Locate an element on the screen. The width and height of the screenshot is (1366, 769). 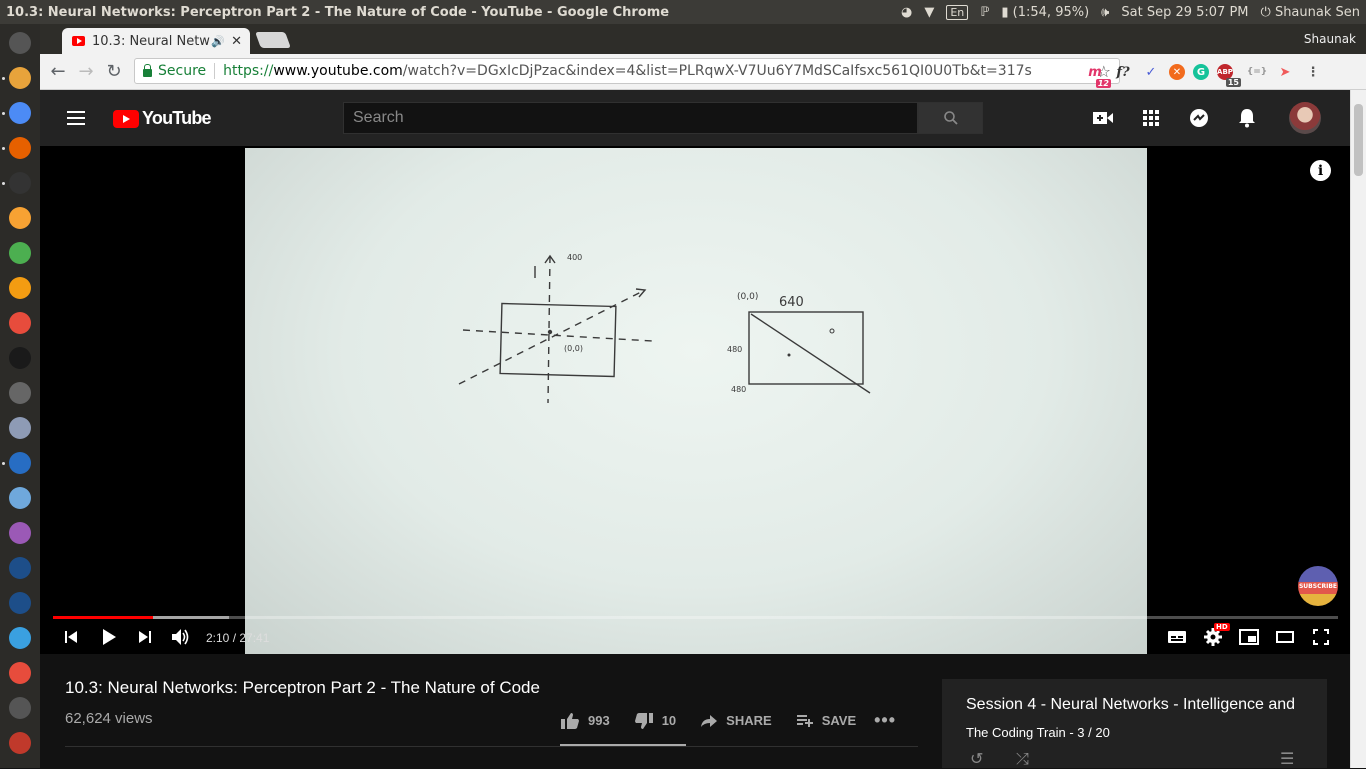
text-editor-icon is located at coordinates (20, 533).